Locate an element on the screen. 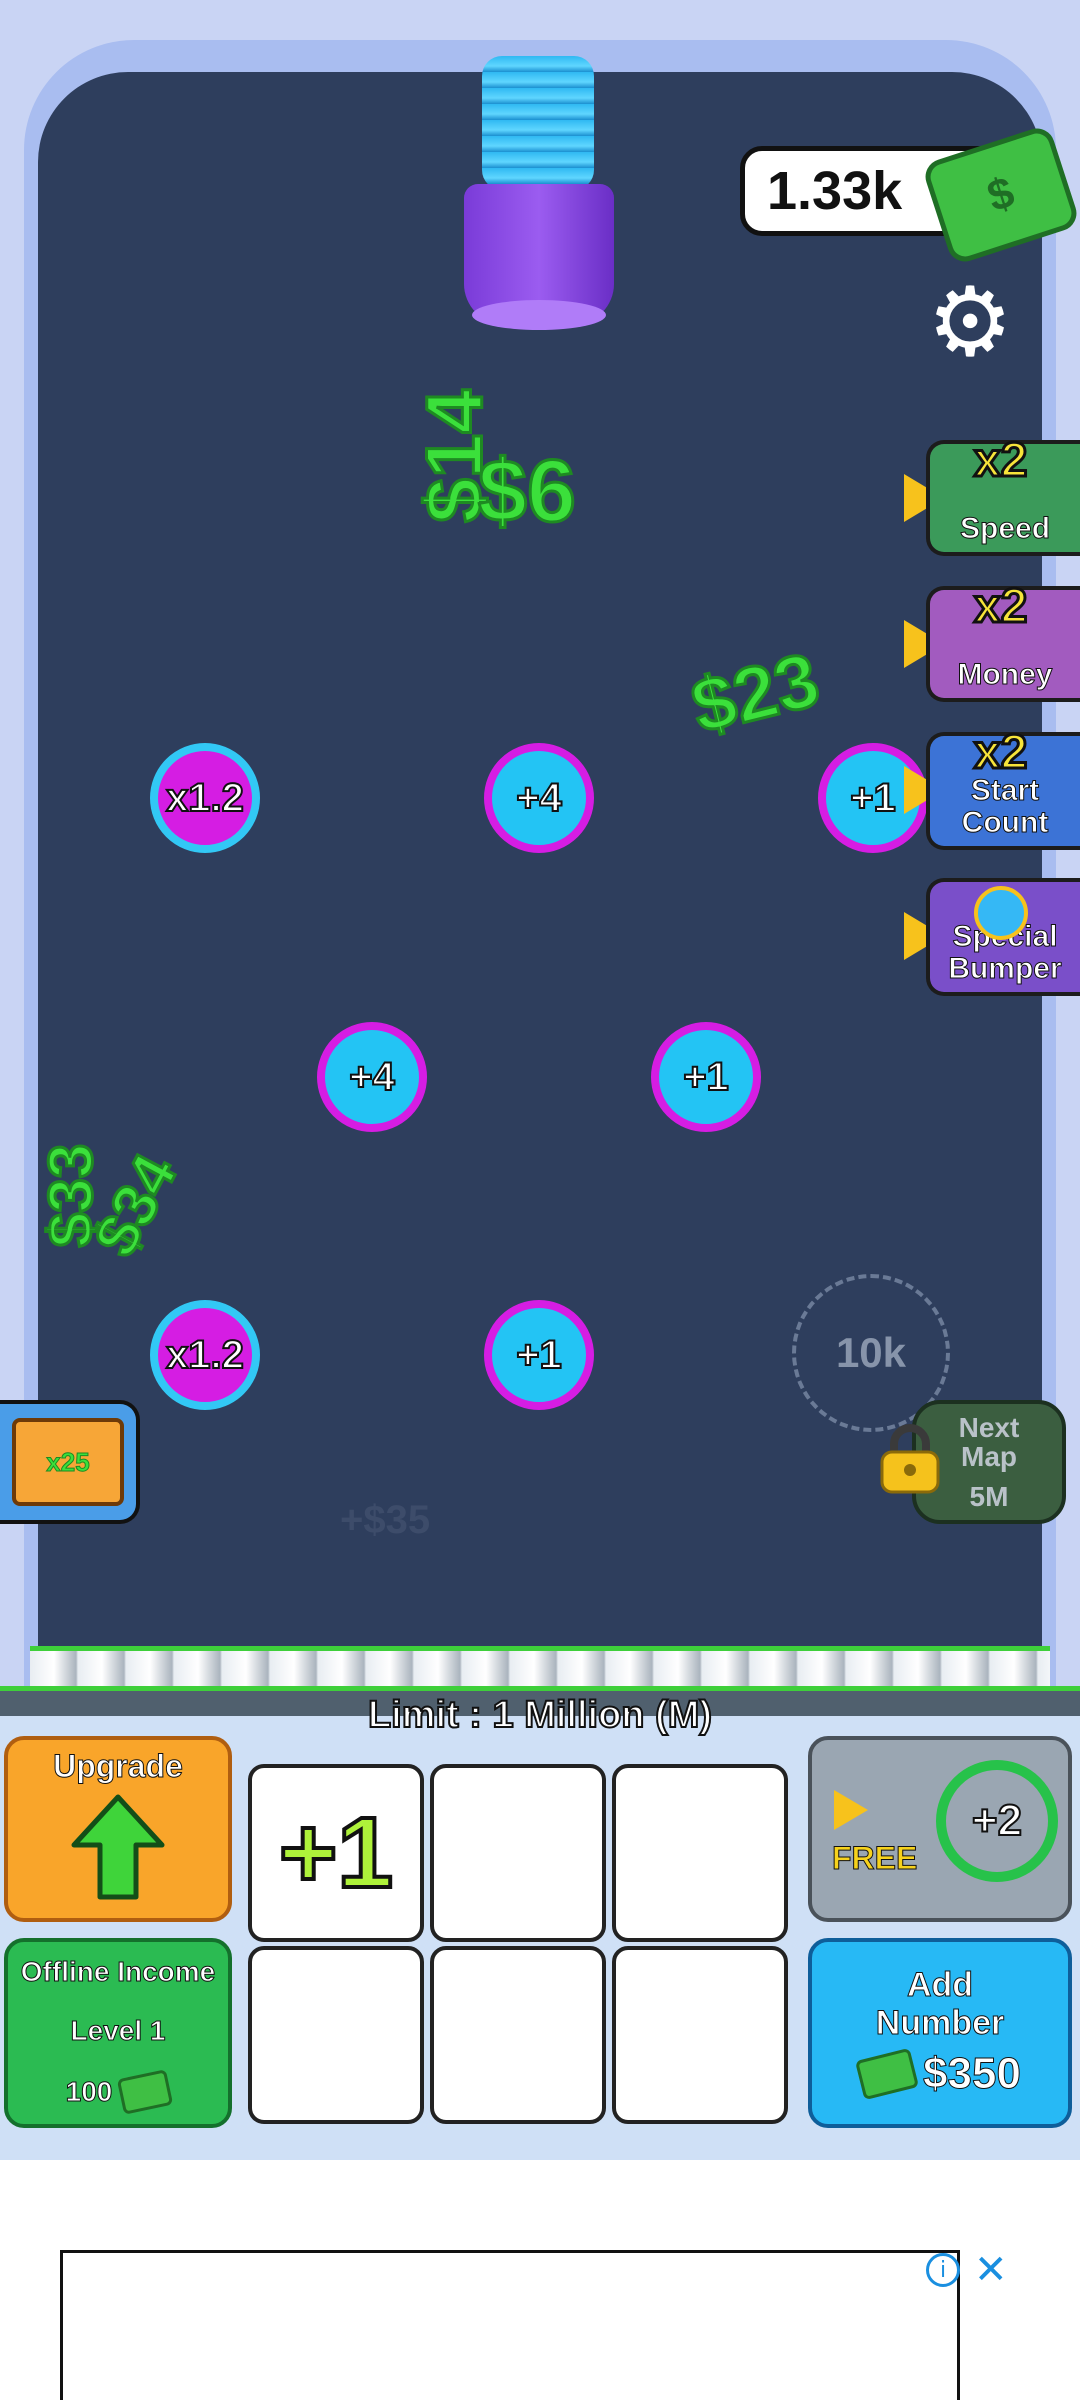 This screenshot has height=2400, width=1080. ad-controls: i ✕ is located at coordinates (967, 2270).